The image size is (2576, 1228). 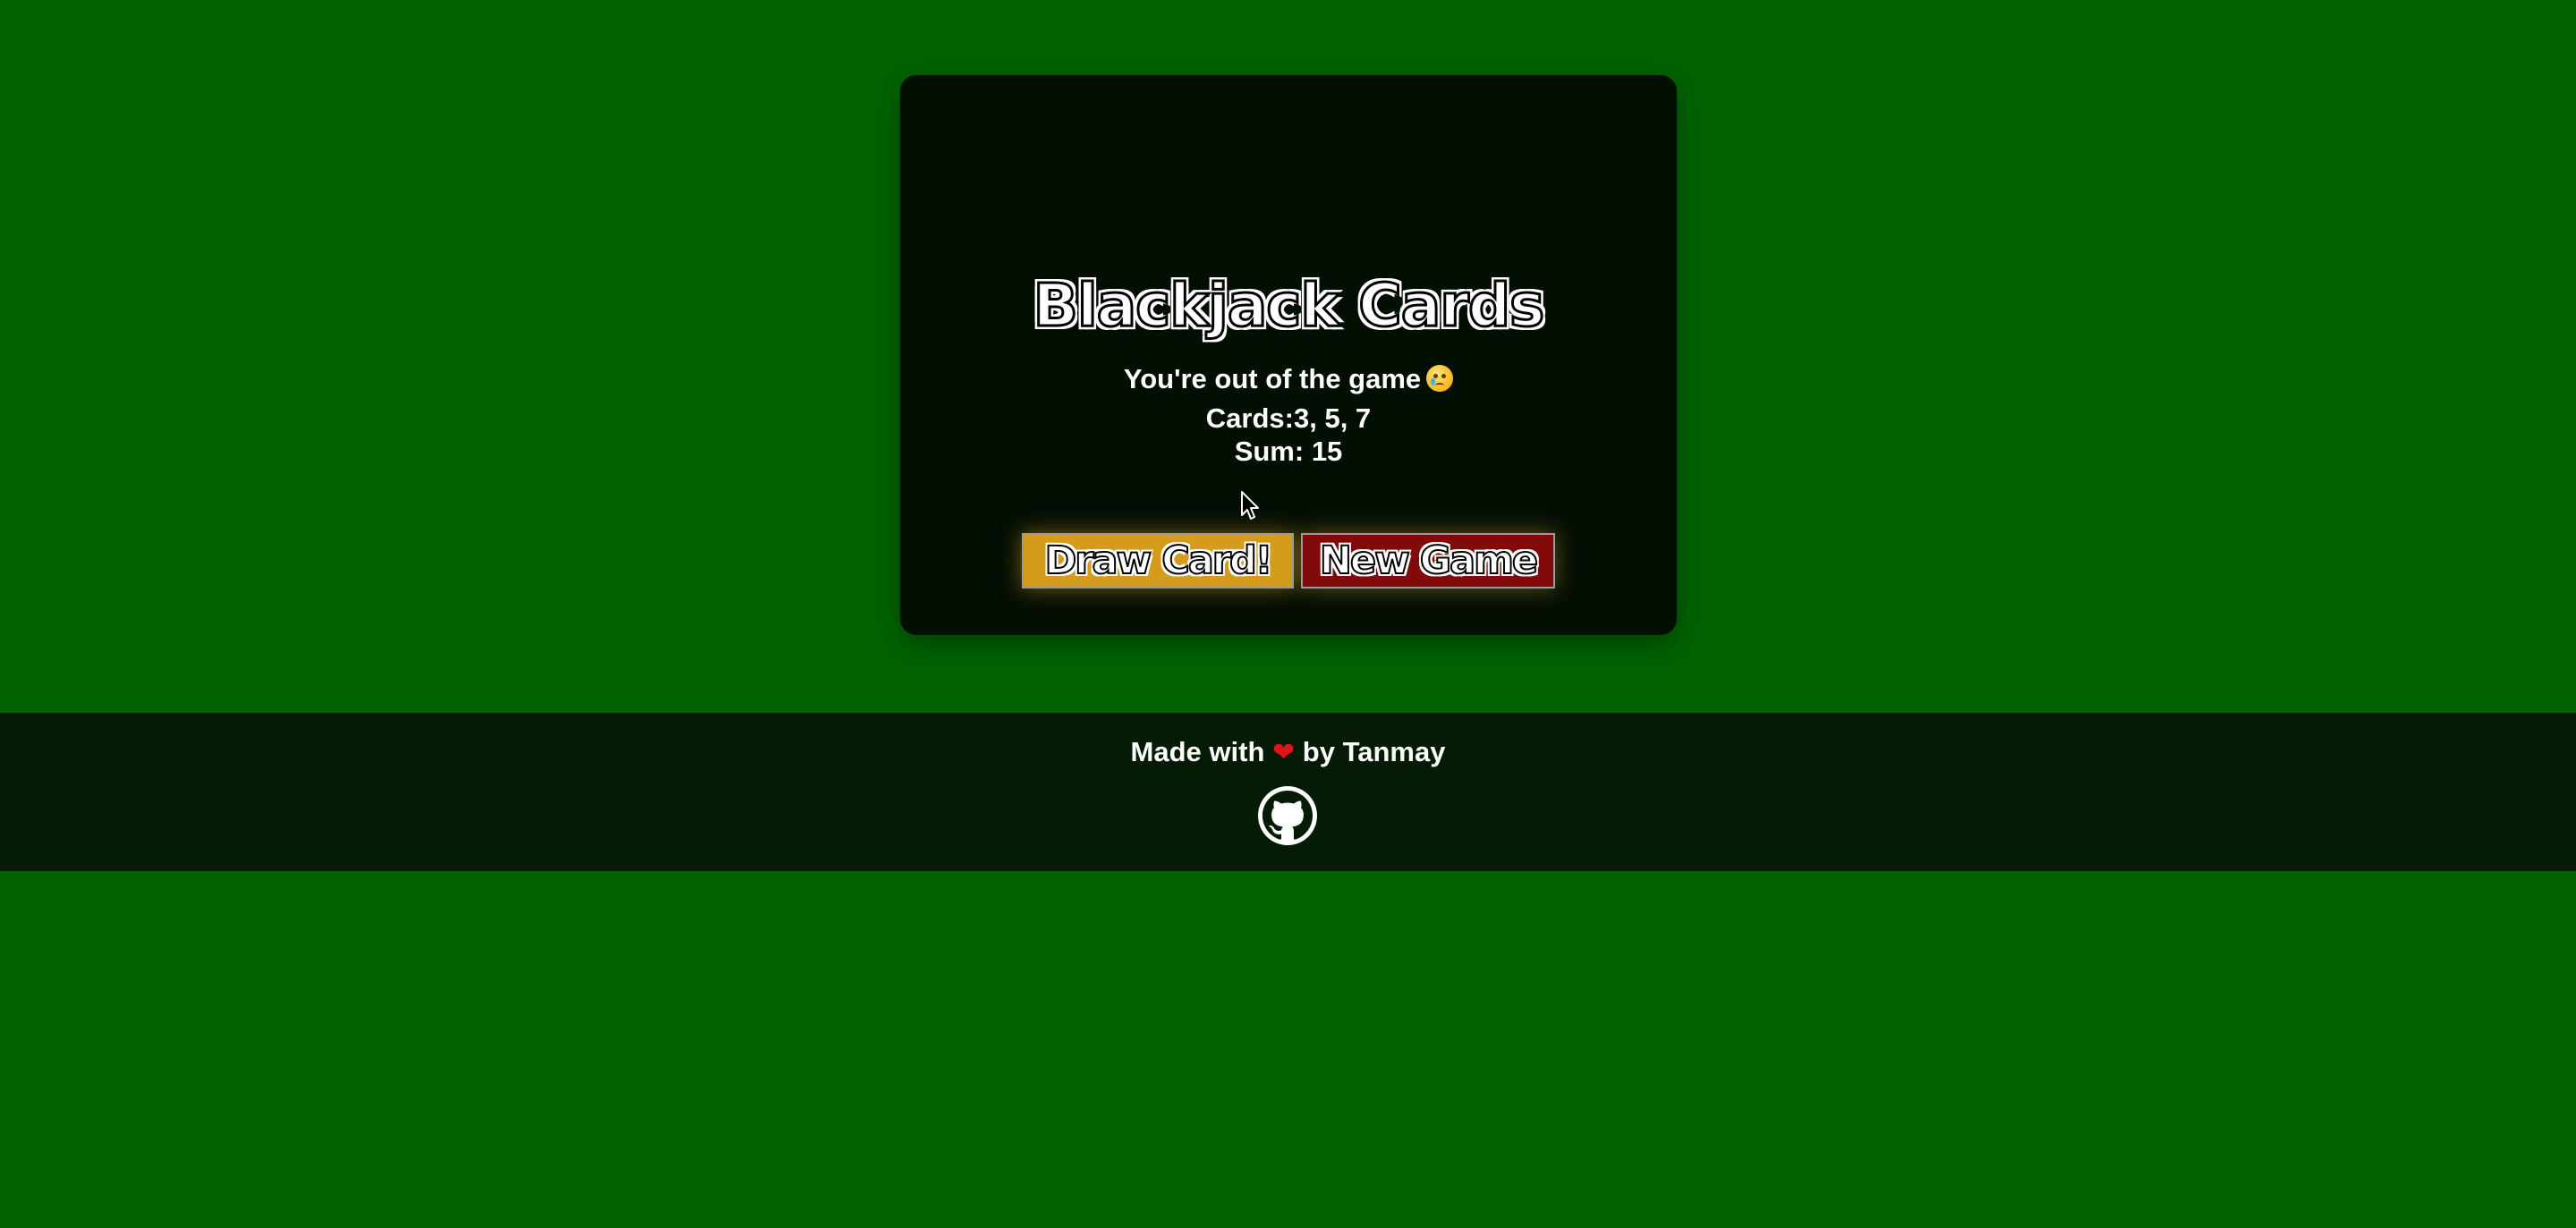 What do you see at coordinates (1333, 418) in the screenshot?
I see `cards-values: 3, 5, 7` at bounding box center [1333, 418].